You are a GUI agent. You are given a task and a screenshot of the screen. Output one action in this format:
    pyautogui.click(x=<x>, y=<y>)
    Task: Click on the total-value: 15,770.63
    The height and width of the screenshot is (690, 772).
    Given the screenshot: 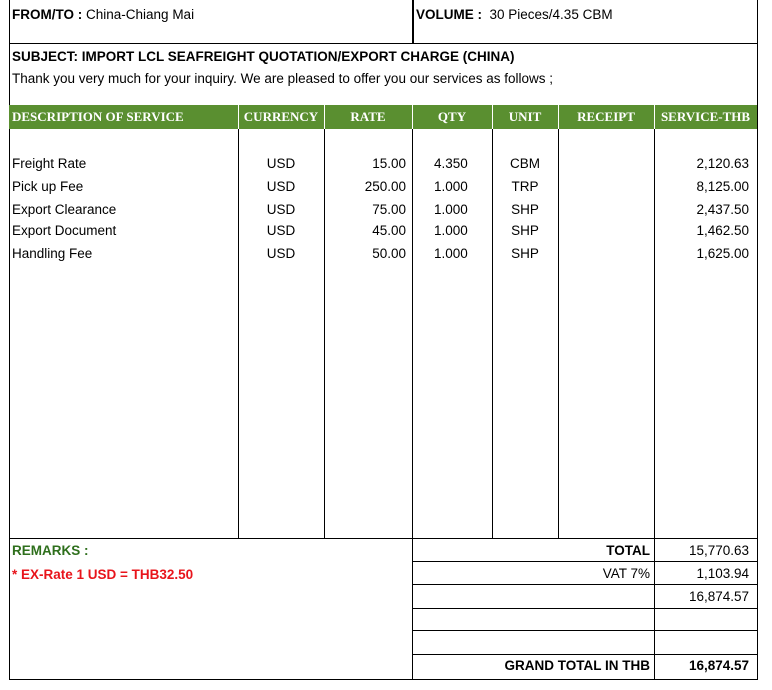 What is the action you would take?
    pyautogui.click(x=718, y=550)
    